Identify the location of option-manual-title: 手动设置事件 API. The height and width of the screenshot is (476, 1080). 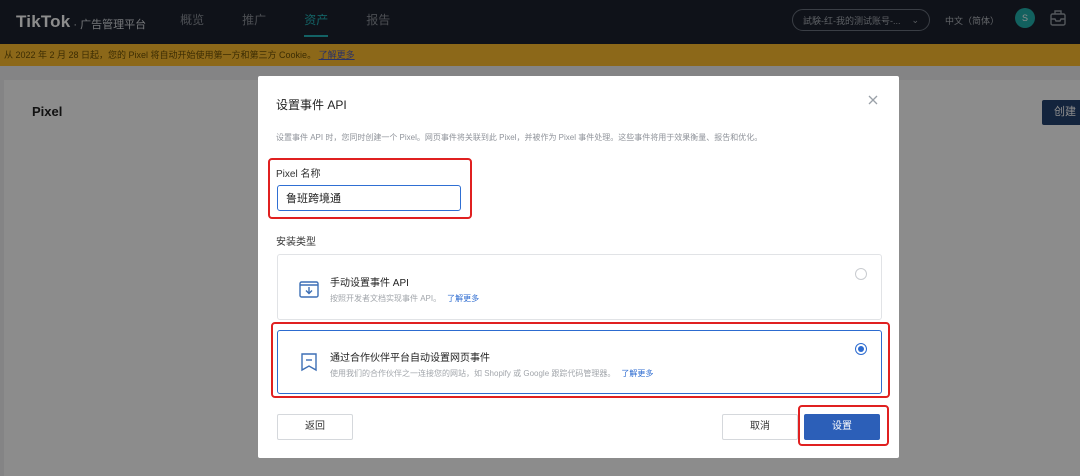
(369, 283).